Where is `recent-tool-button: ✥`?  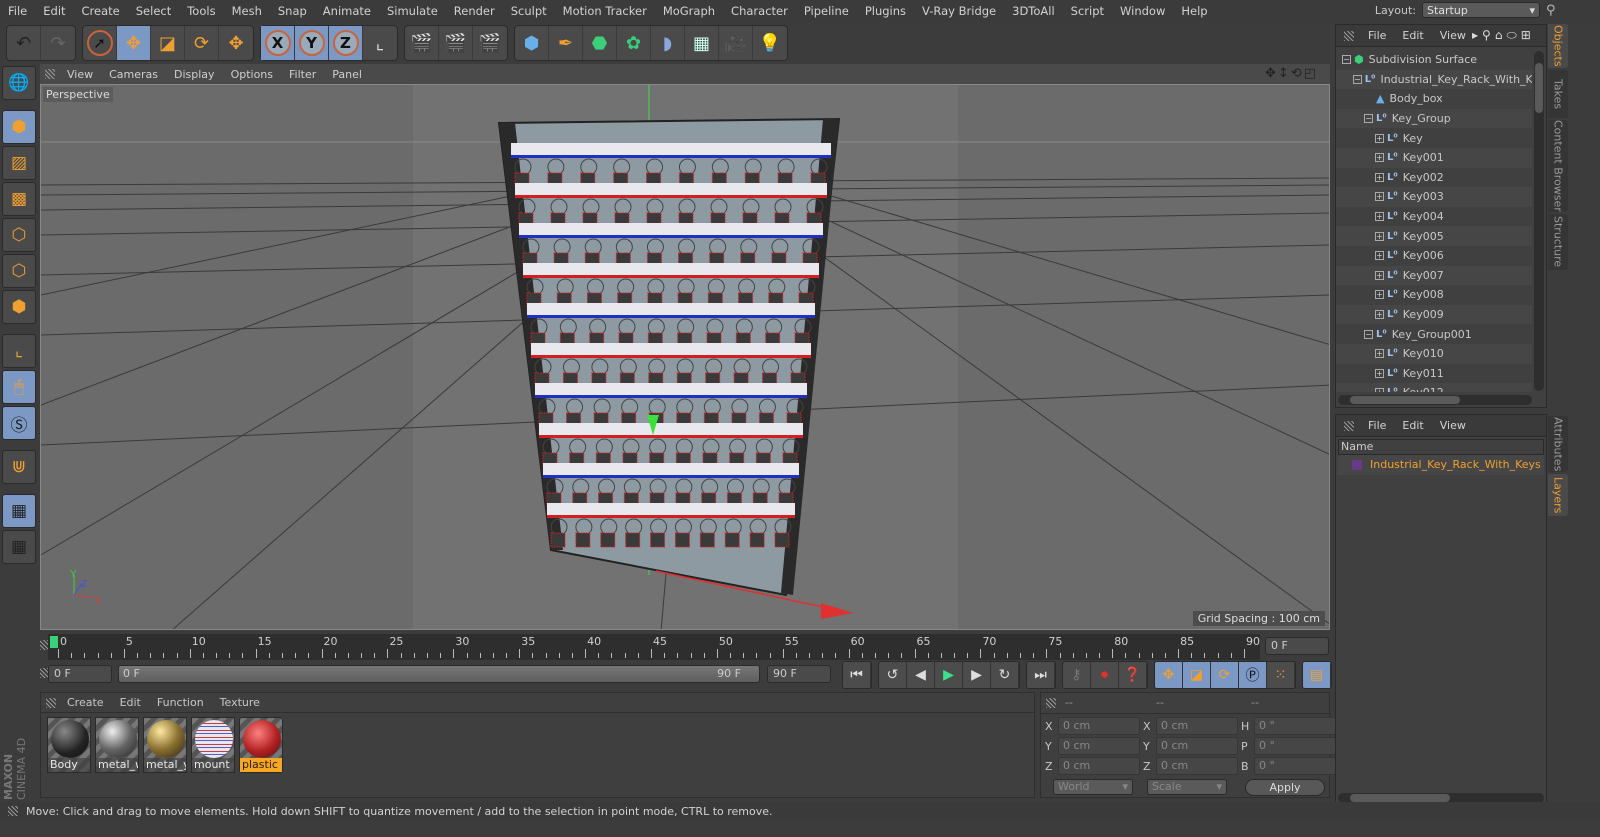 recent-tool-button: ✥ is located at coordinates (236, 43).